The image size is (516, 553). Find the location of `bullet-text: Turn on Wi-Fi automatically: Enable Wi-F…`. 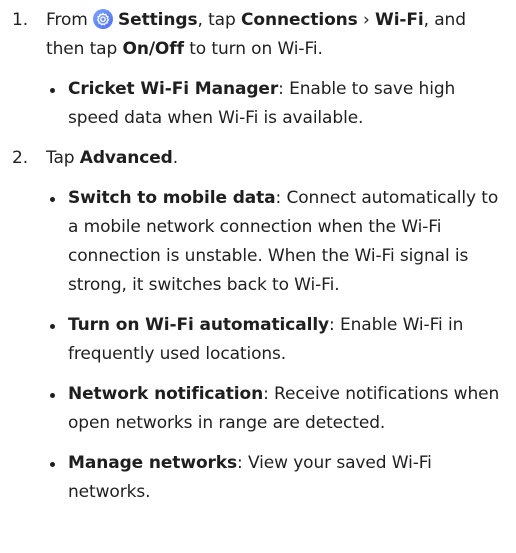

bullet-text: Turn on Wi-Fi automatically: Enable Wi-F… is located at coordinates (288, 340).